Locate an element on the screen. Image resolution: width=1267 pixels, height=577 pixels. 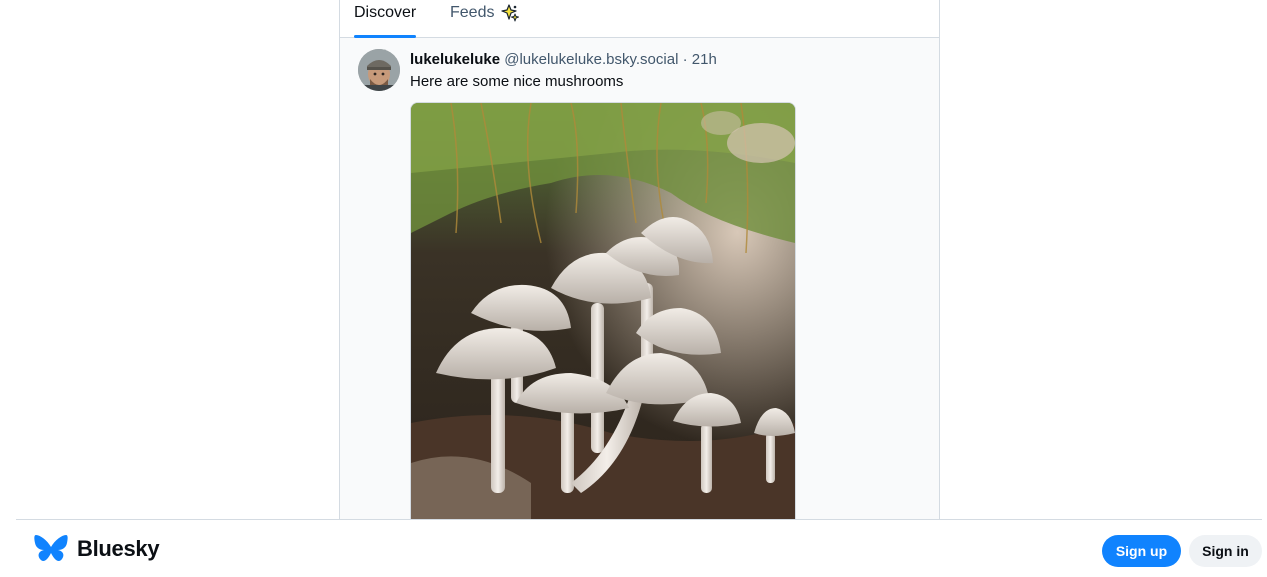
tab-feeds: Feeds is located at coordinates (485, 18).